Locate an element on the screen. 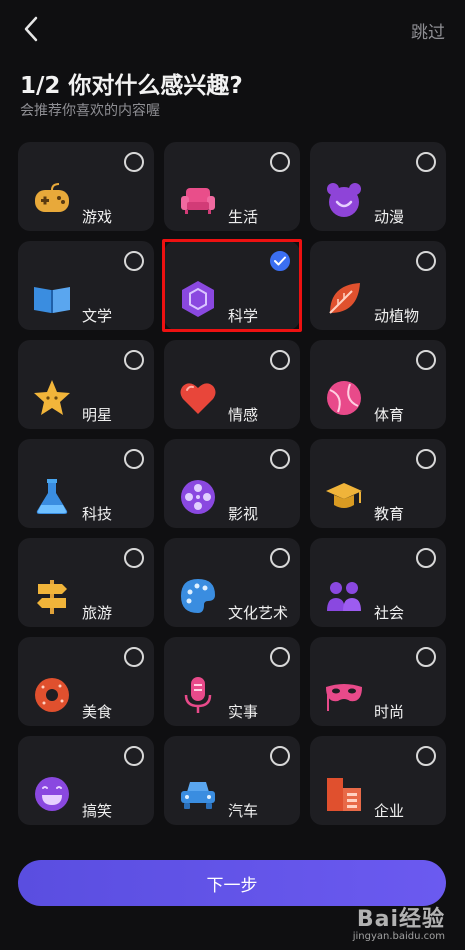  laughing-face-icon is located at coordinates (52, 794).